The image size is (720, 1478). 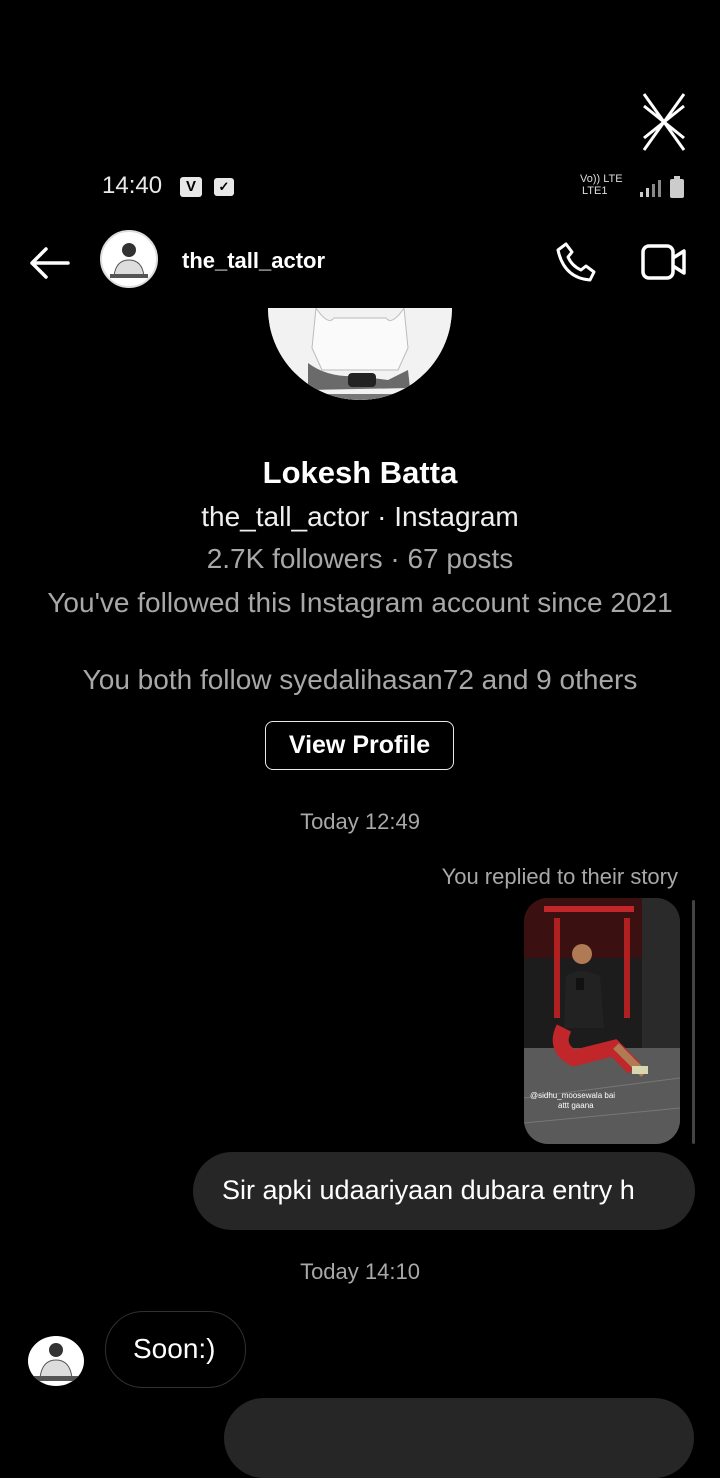 I want to click on status-time: 14:40, so click(x=132, y=185).